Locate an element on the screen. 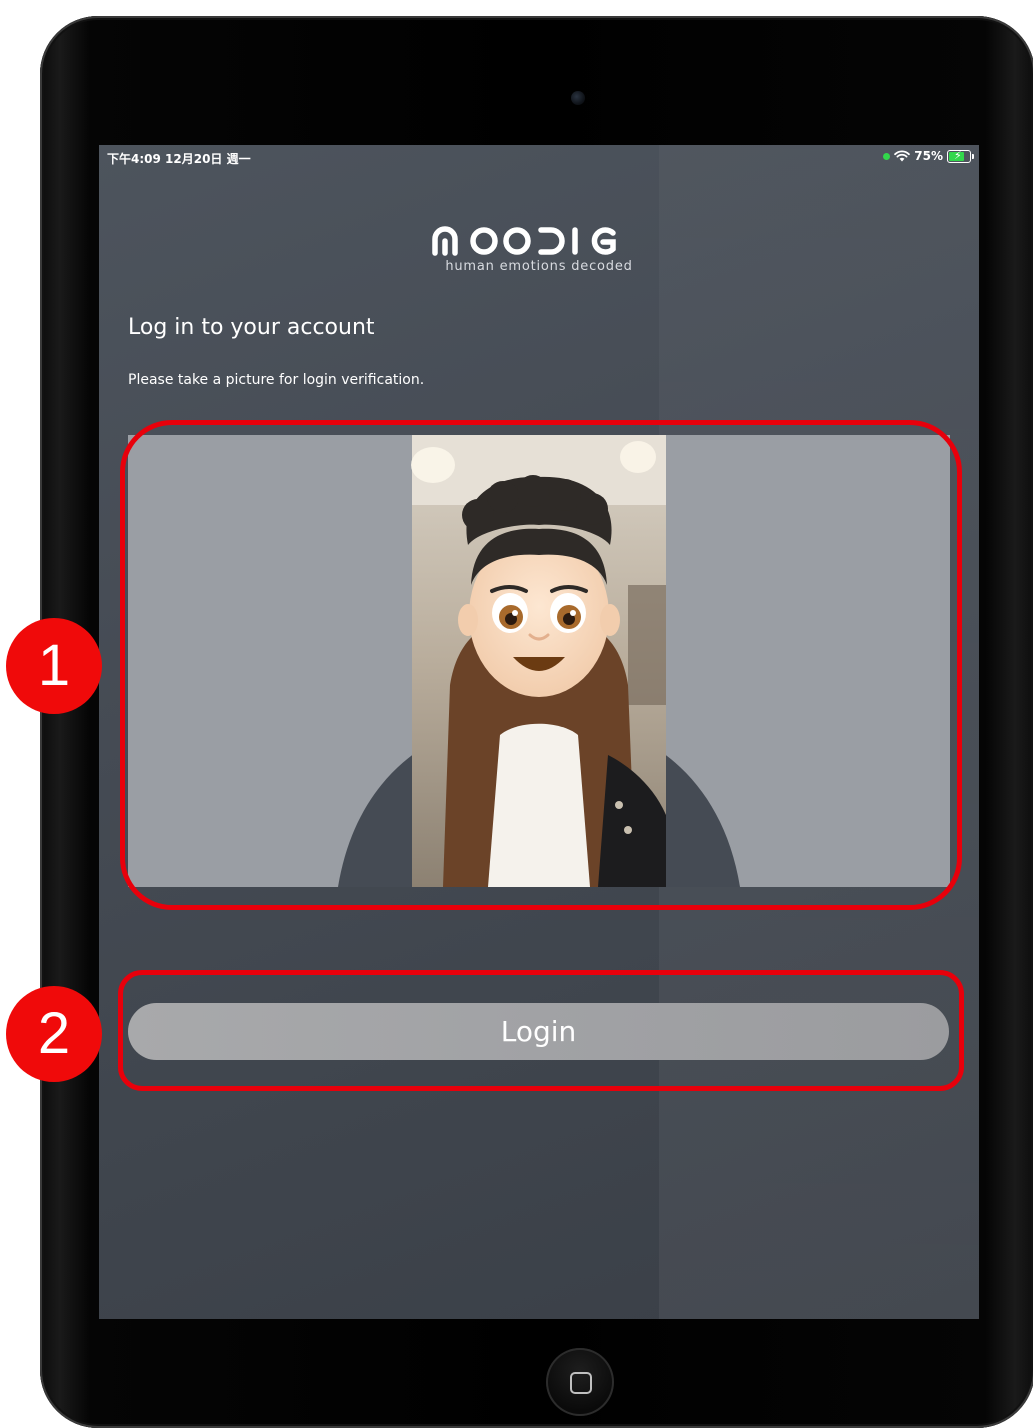 Image resolution: width=1033 pixels, height=1428 pixels. moodie-logo: human emotions decoded is located at coordinates (539, 249).